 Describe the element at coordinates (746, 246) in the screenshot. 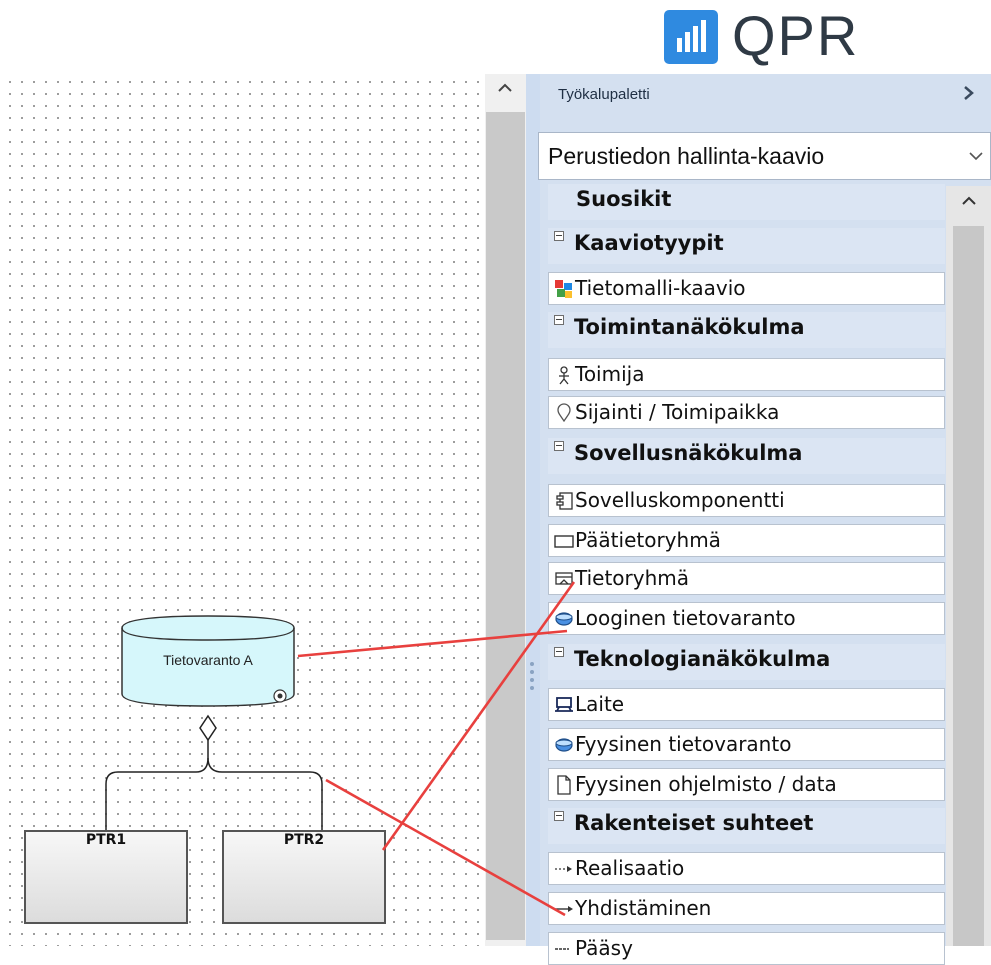

I see `section-kaaviotyypit: Kaaviotyypit` at that location.